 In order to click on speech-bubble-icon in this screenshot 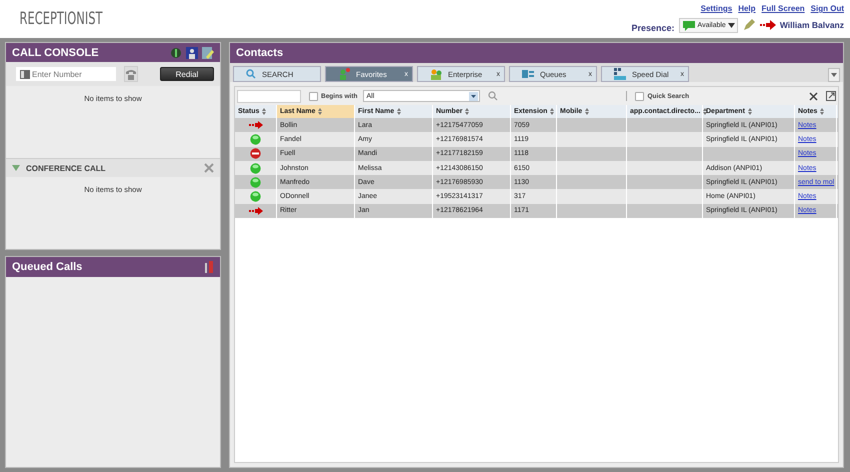, I will do `click(689, 25)`.